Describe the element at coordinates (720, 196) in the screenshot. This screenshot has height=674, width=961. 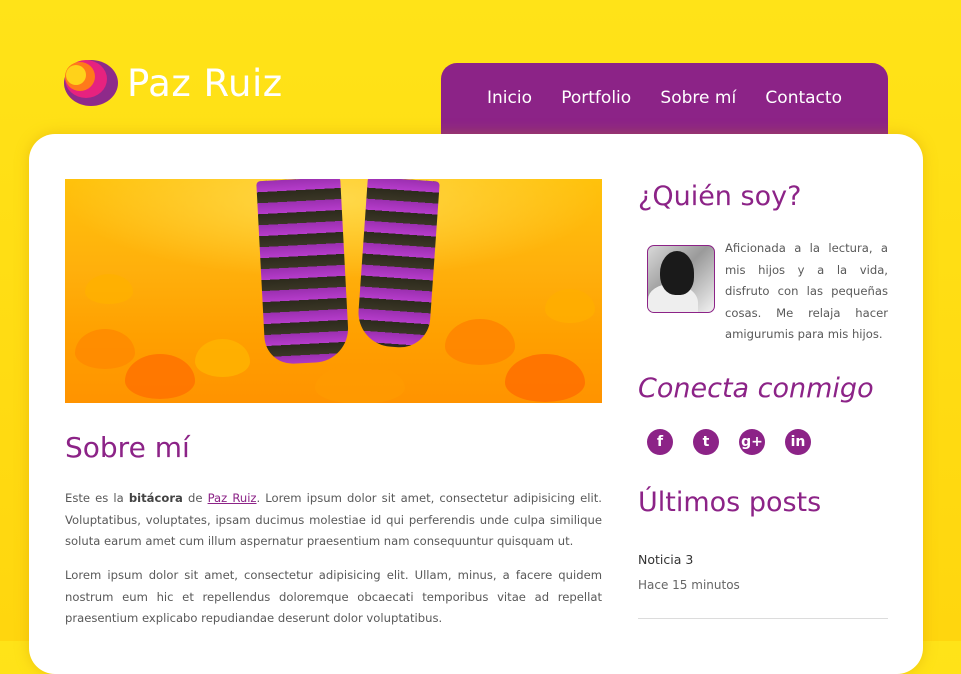
I see `about-heading: ¿Quién soy?` at that location.